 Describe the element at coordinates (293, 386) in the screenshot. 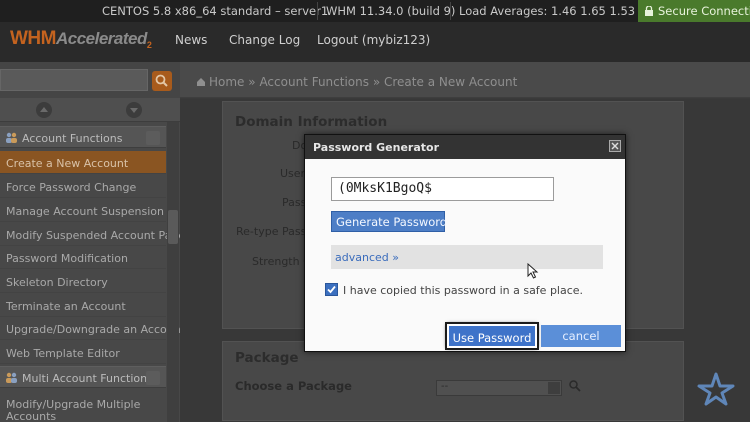

I see `choose-package-label: Choose a Package` at that location.